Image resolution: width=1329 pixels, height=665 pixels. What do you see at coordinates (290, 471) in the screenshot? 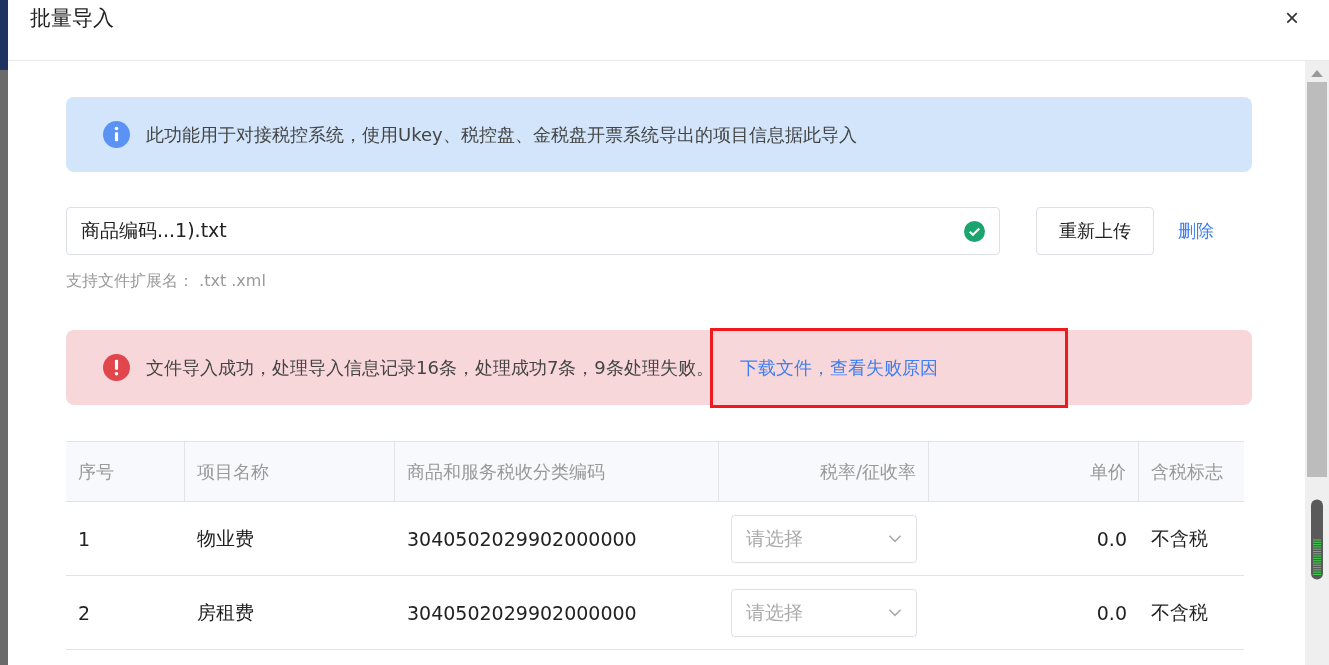
I see `column-header: 项目名称` at bounding box center [290, 471].